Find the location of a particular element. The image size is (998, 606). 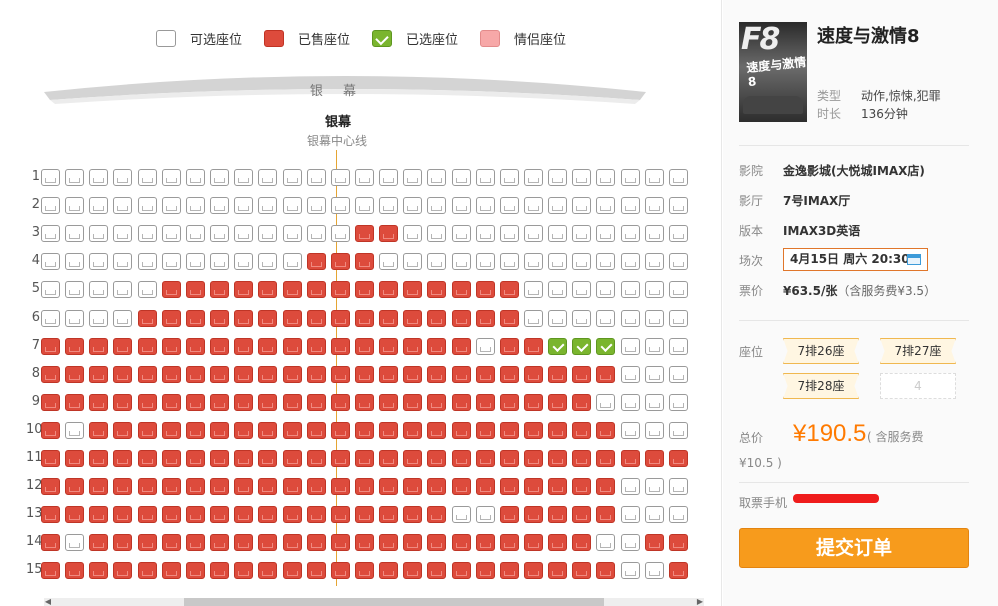

selected-seat-tag: 7排27座 is located at coordinates (918, 351).